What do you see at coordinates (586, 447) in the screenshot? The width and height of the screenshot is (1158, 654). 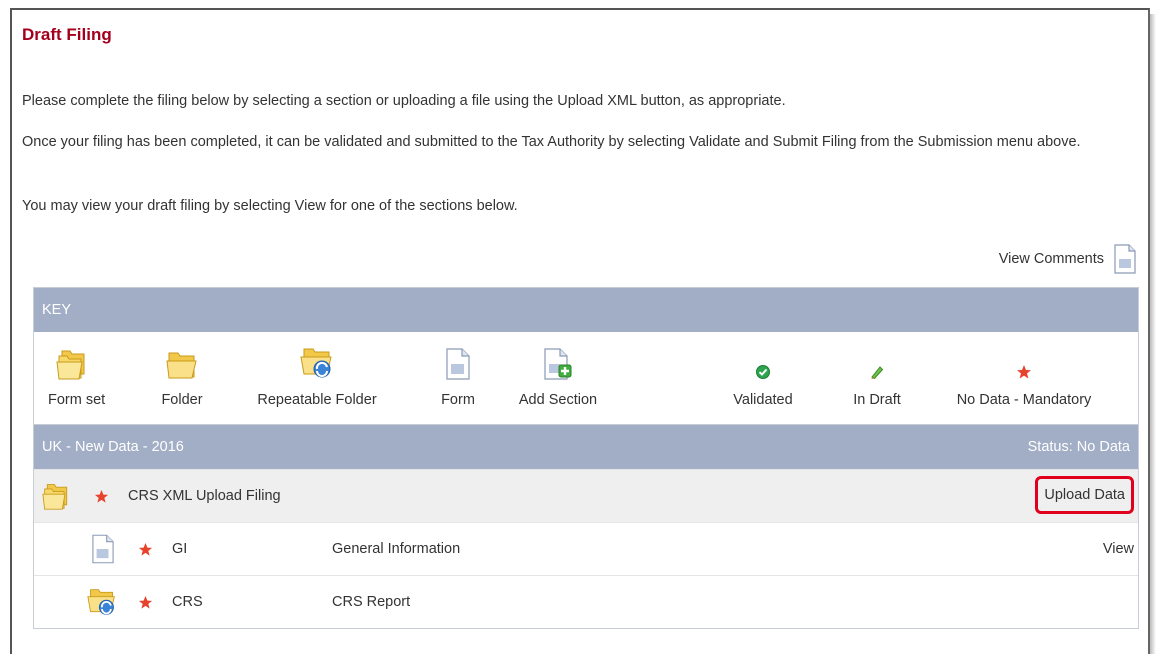 I see `filing-group-header: UK - New Data - 2016 Status: No Data` at bounding box center [586, 447].